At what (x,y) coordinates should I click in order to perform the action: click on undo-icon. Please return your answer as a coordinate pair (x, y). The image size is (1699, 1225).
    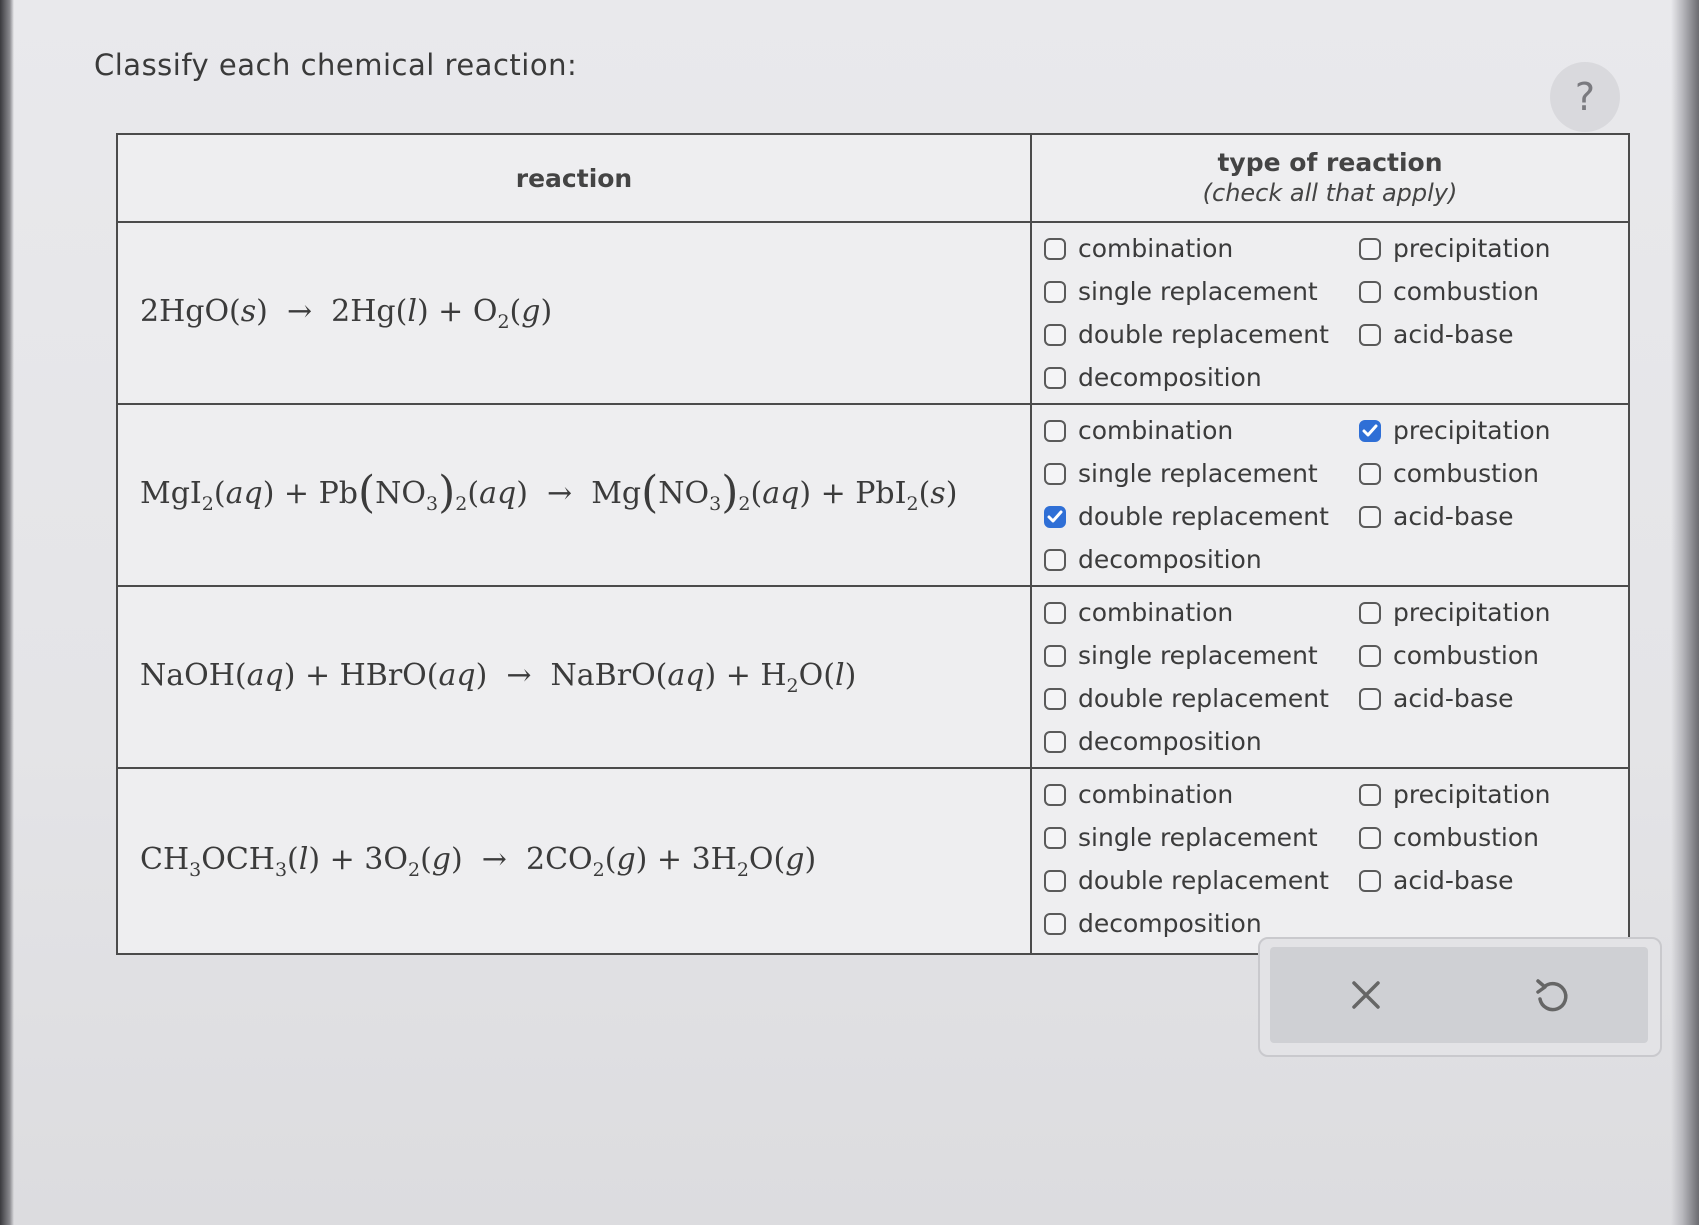
    Looking at the image, I should click on (1552, 995).